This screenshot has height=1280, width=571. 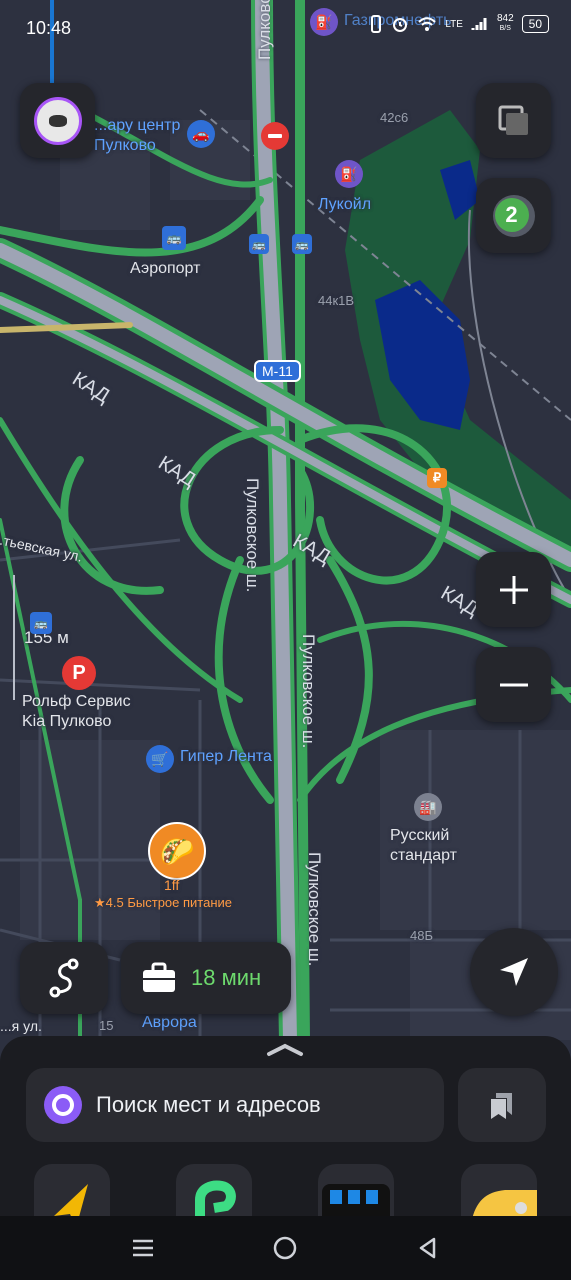 I want to click on layers-button, so click(x=513, y=120).